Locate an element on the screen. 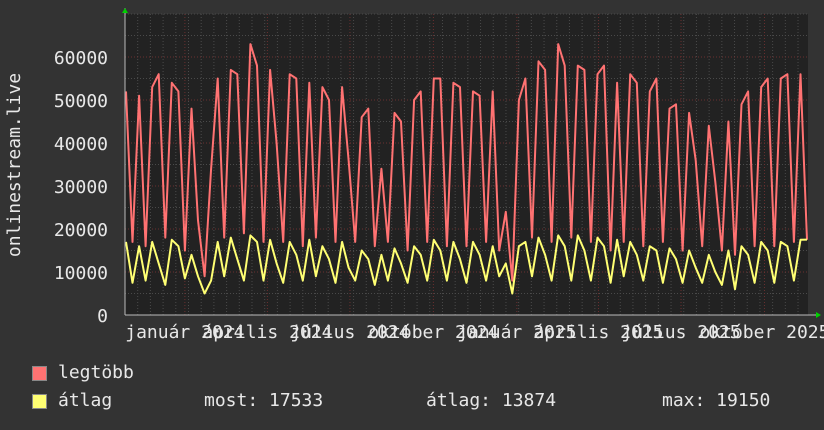 The width and height of the screenshot is (824, 430). legend-label-atlag: átlag is located at coordinates (85, 400).